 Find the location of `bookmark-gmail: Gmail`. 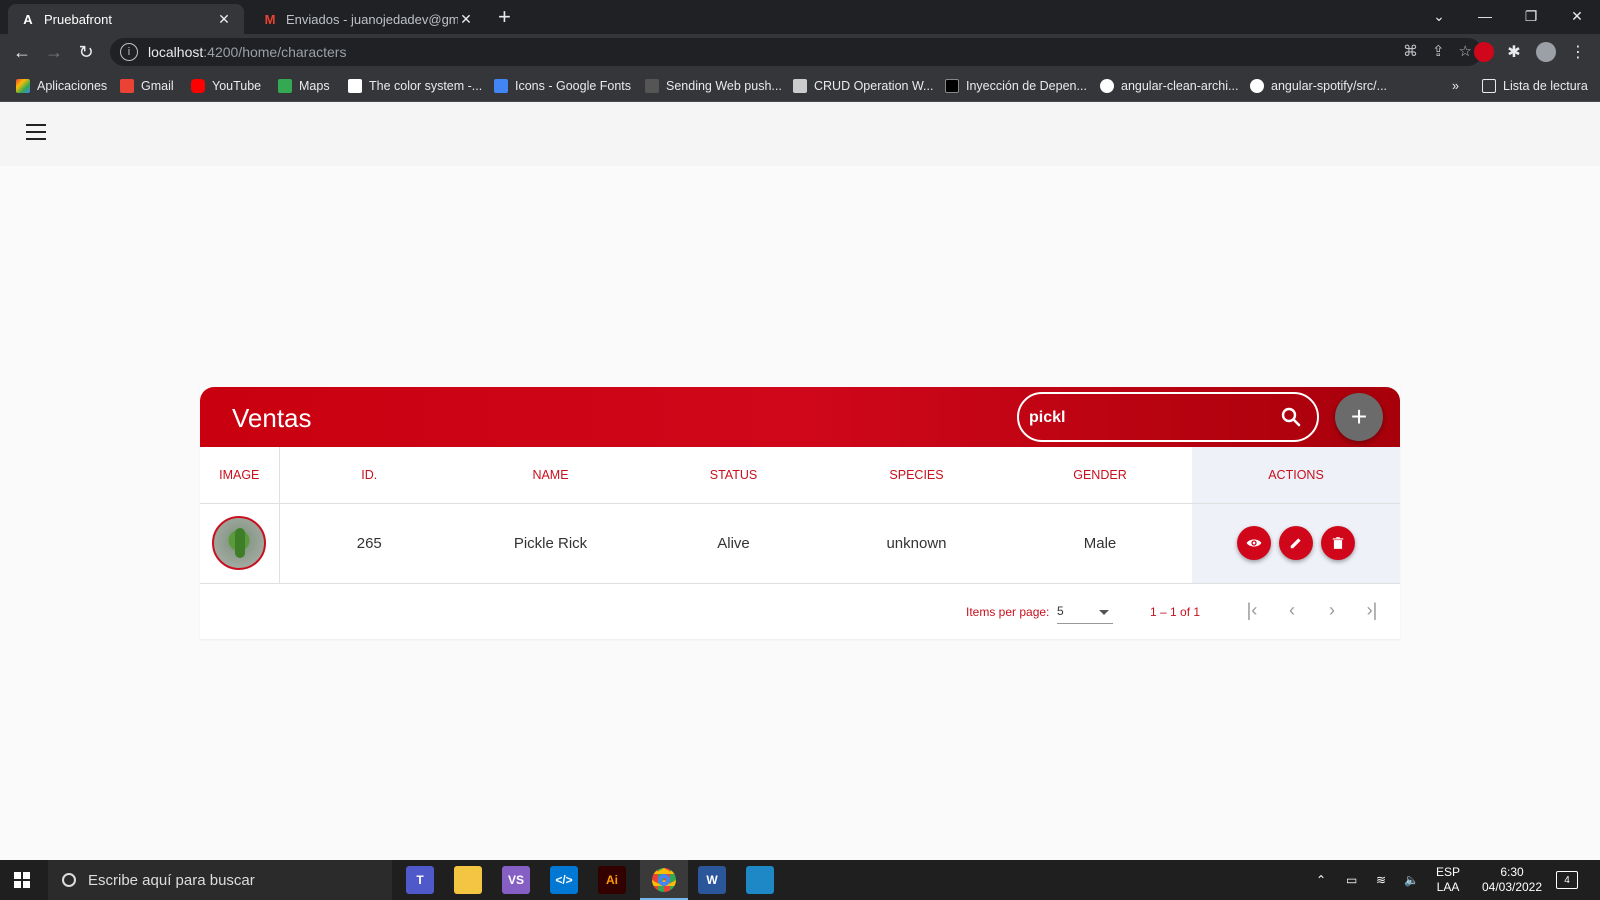

bookmark-gmail: Gmail is located at coordinates (147, 86).